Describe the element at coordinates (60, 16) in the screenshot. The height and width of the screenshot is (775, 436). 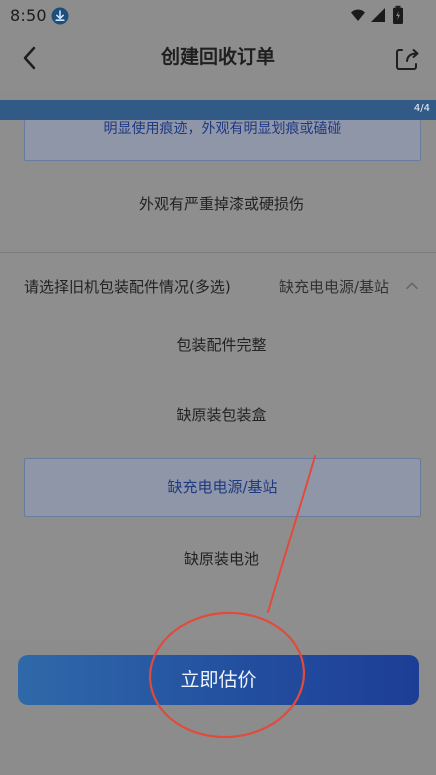
I see `download-icon` at that location.